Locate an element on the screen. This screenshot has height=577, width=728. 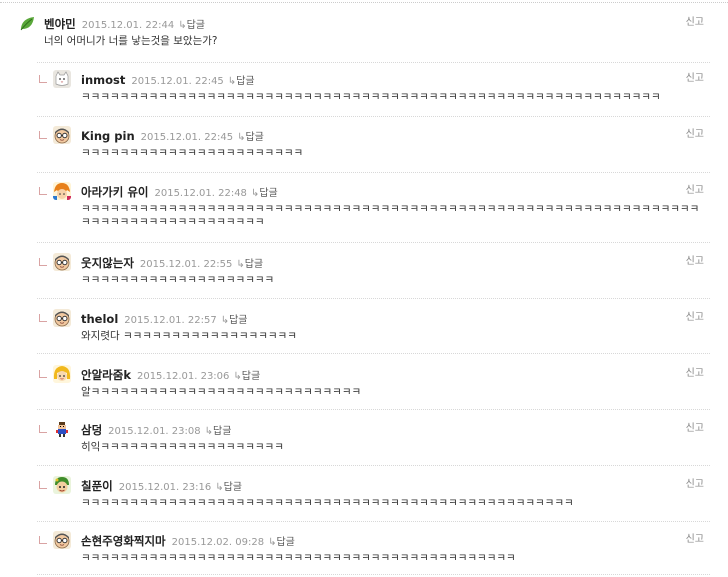
comment-date: 2015.12.01. 23:08 is located at coordinates (154, 431).